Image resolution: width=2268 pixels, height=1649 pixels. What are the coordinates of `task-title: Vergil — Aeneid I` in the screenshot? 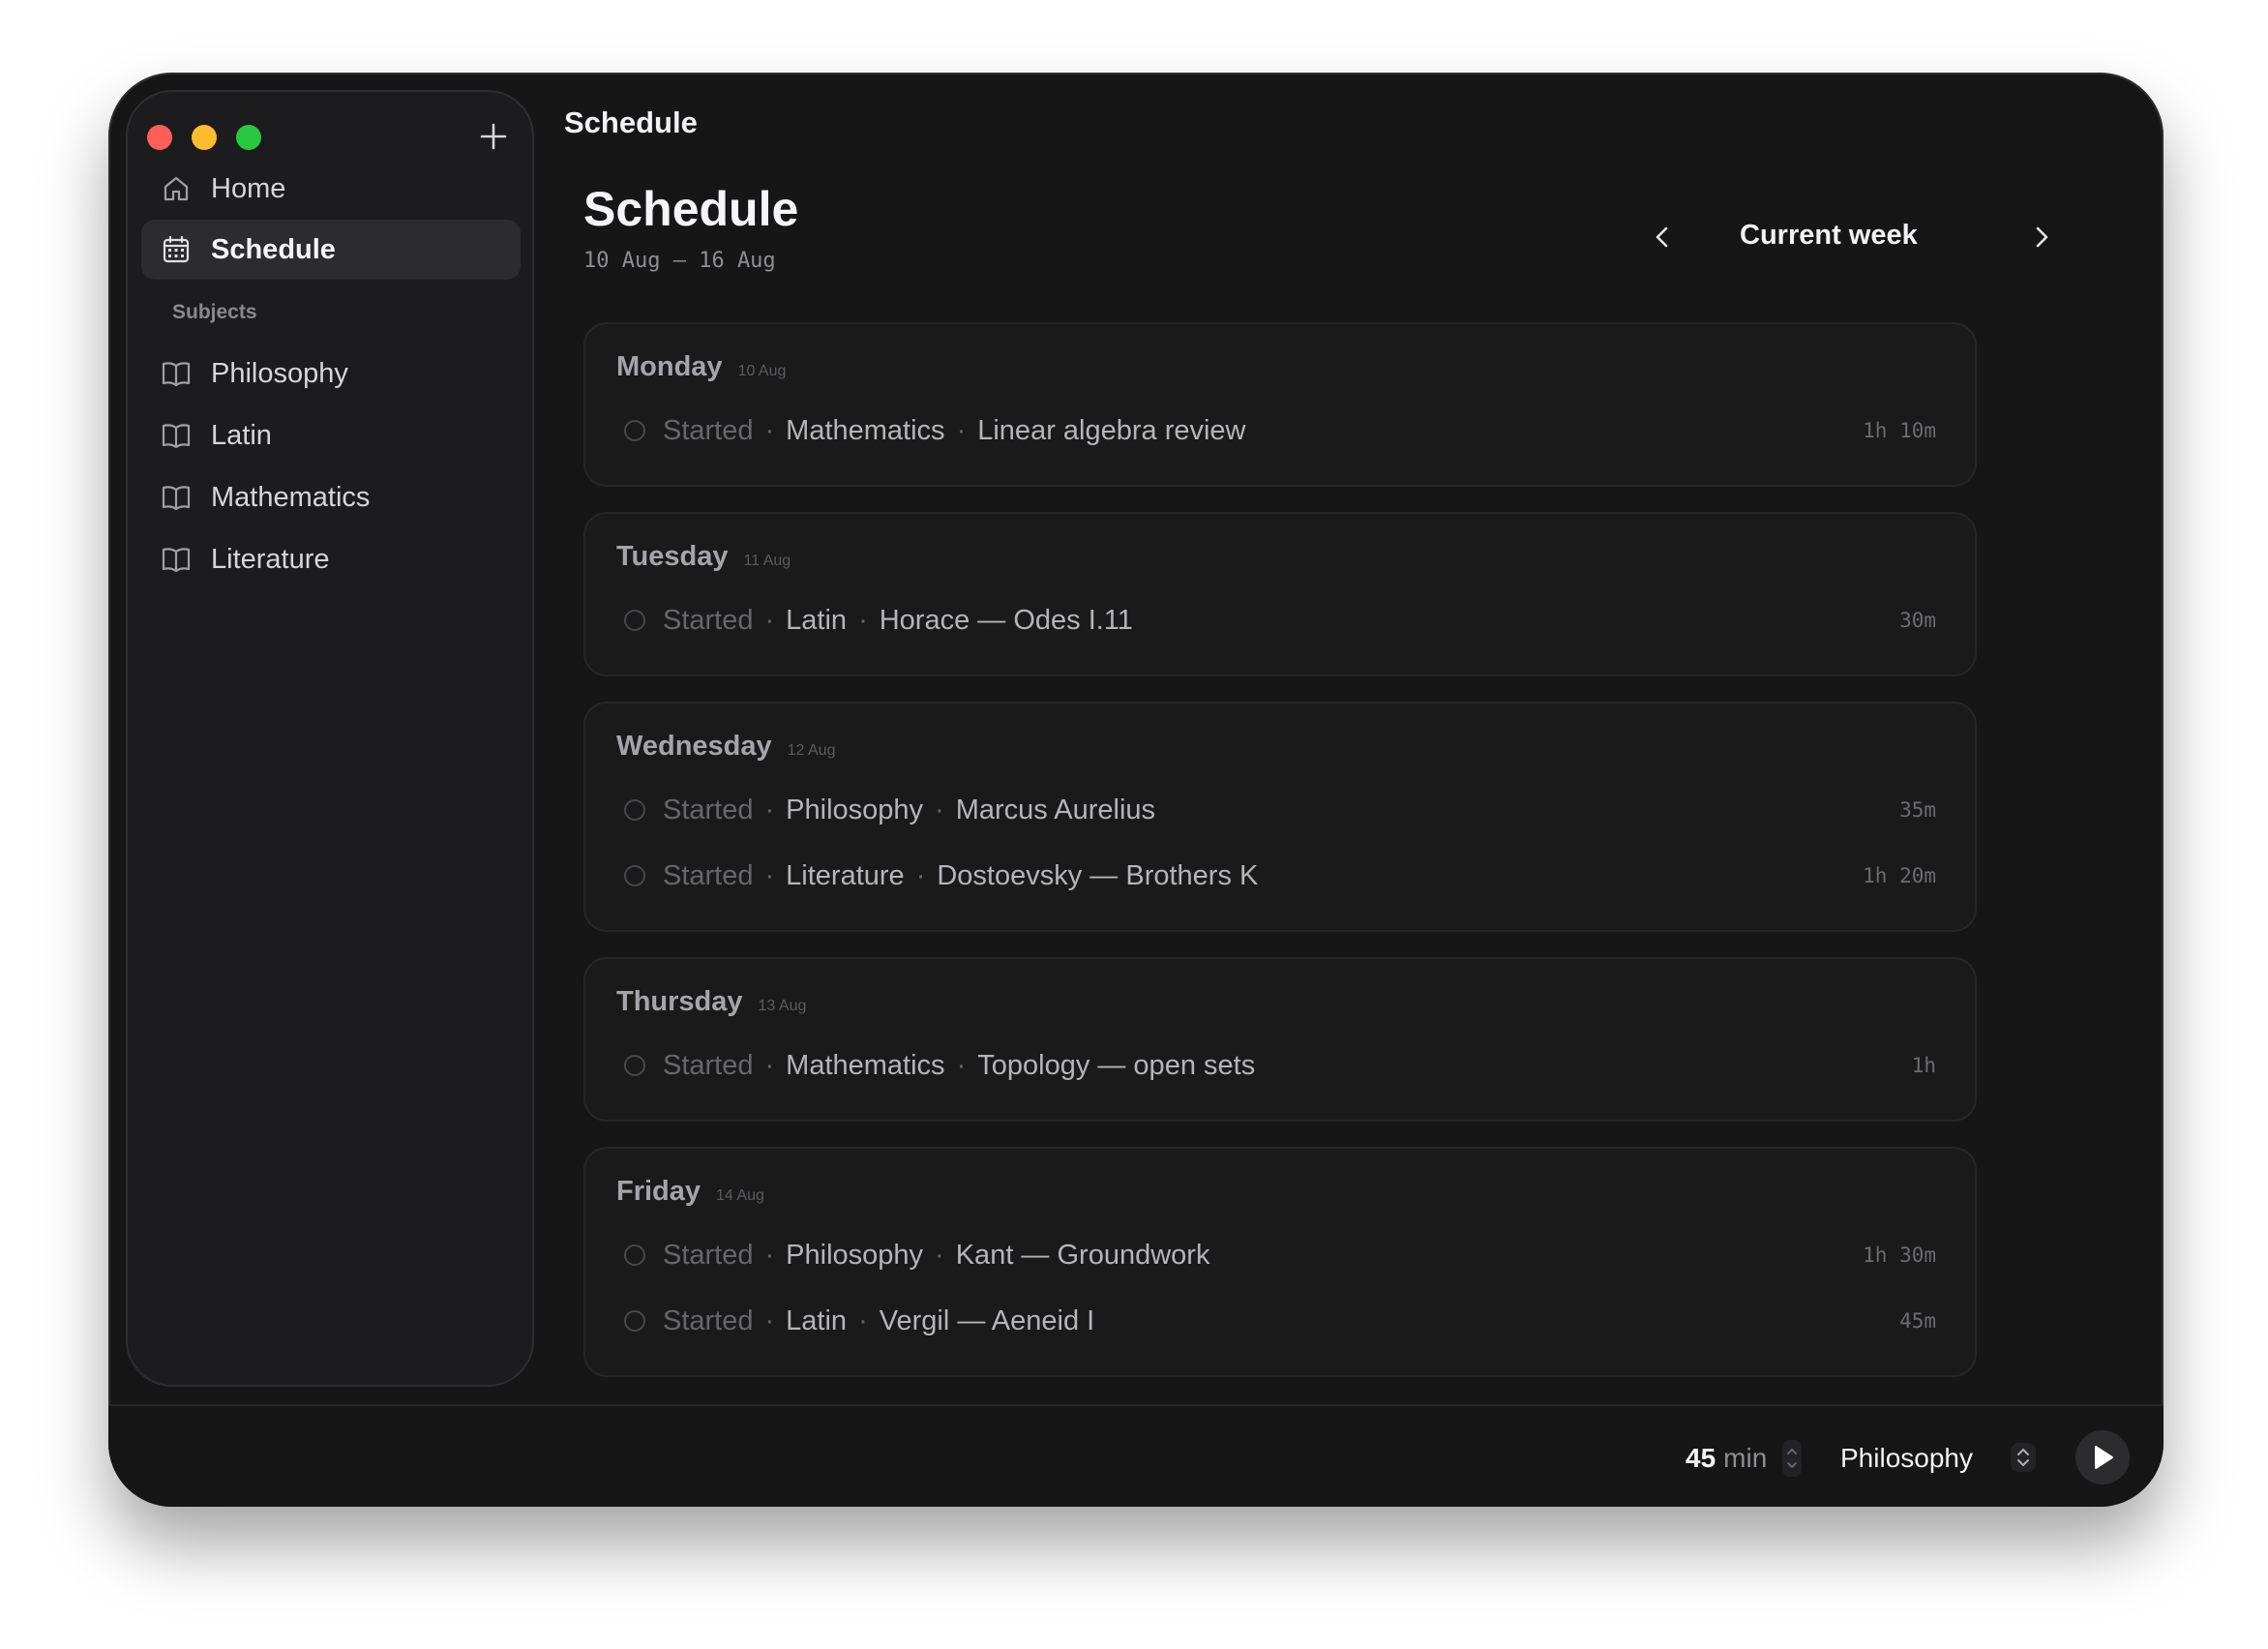 It's located at (987, 1320).